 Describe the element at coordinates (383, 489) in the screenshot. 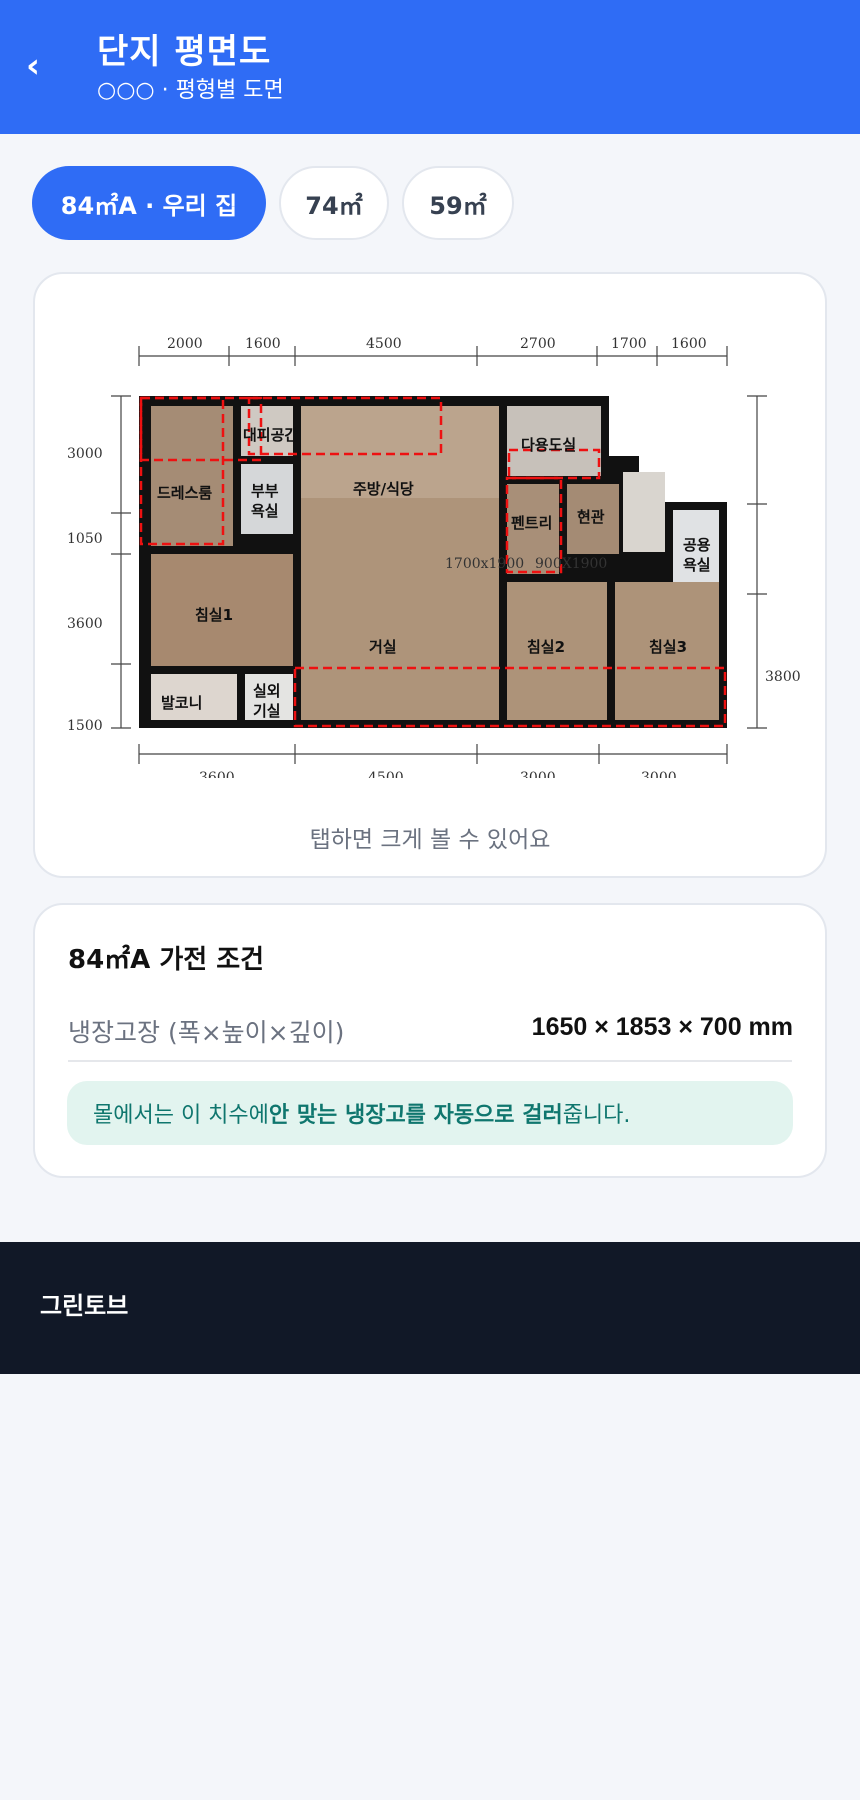

I see `room-kitchen: 주방/식당` at that location.